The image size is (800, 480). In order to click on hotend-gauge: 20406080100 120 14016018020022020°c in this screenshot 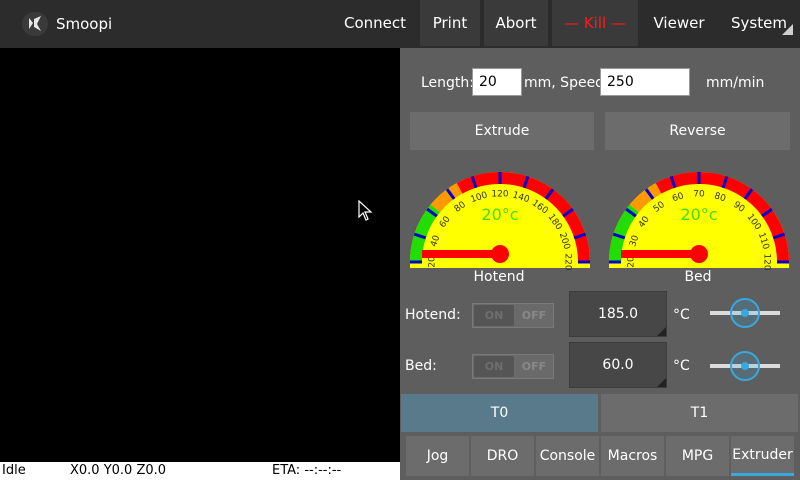, I will do `click(500, 221)`.